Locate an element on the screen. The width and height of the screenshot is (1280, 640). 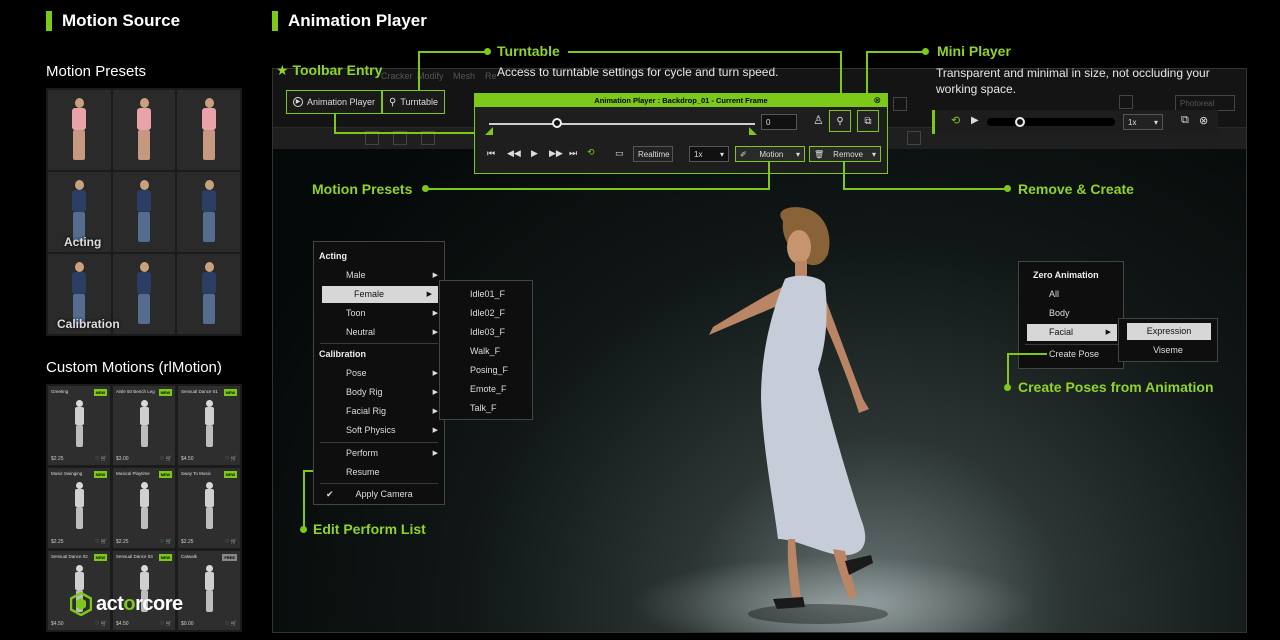
connector-line is located at coordinates (404, 133).